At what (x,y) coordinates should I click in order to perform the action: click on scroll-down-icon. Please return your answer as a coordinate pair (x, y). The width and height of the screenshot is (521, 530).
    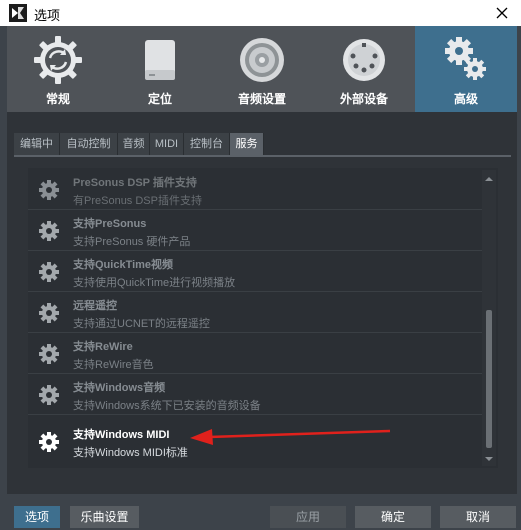
    Looking at the image, I should click on (489, 458).